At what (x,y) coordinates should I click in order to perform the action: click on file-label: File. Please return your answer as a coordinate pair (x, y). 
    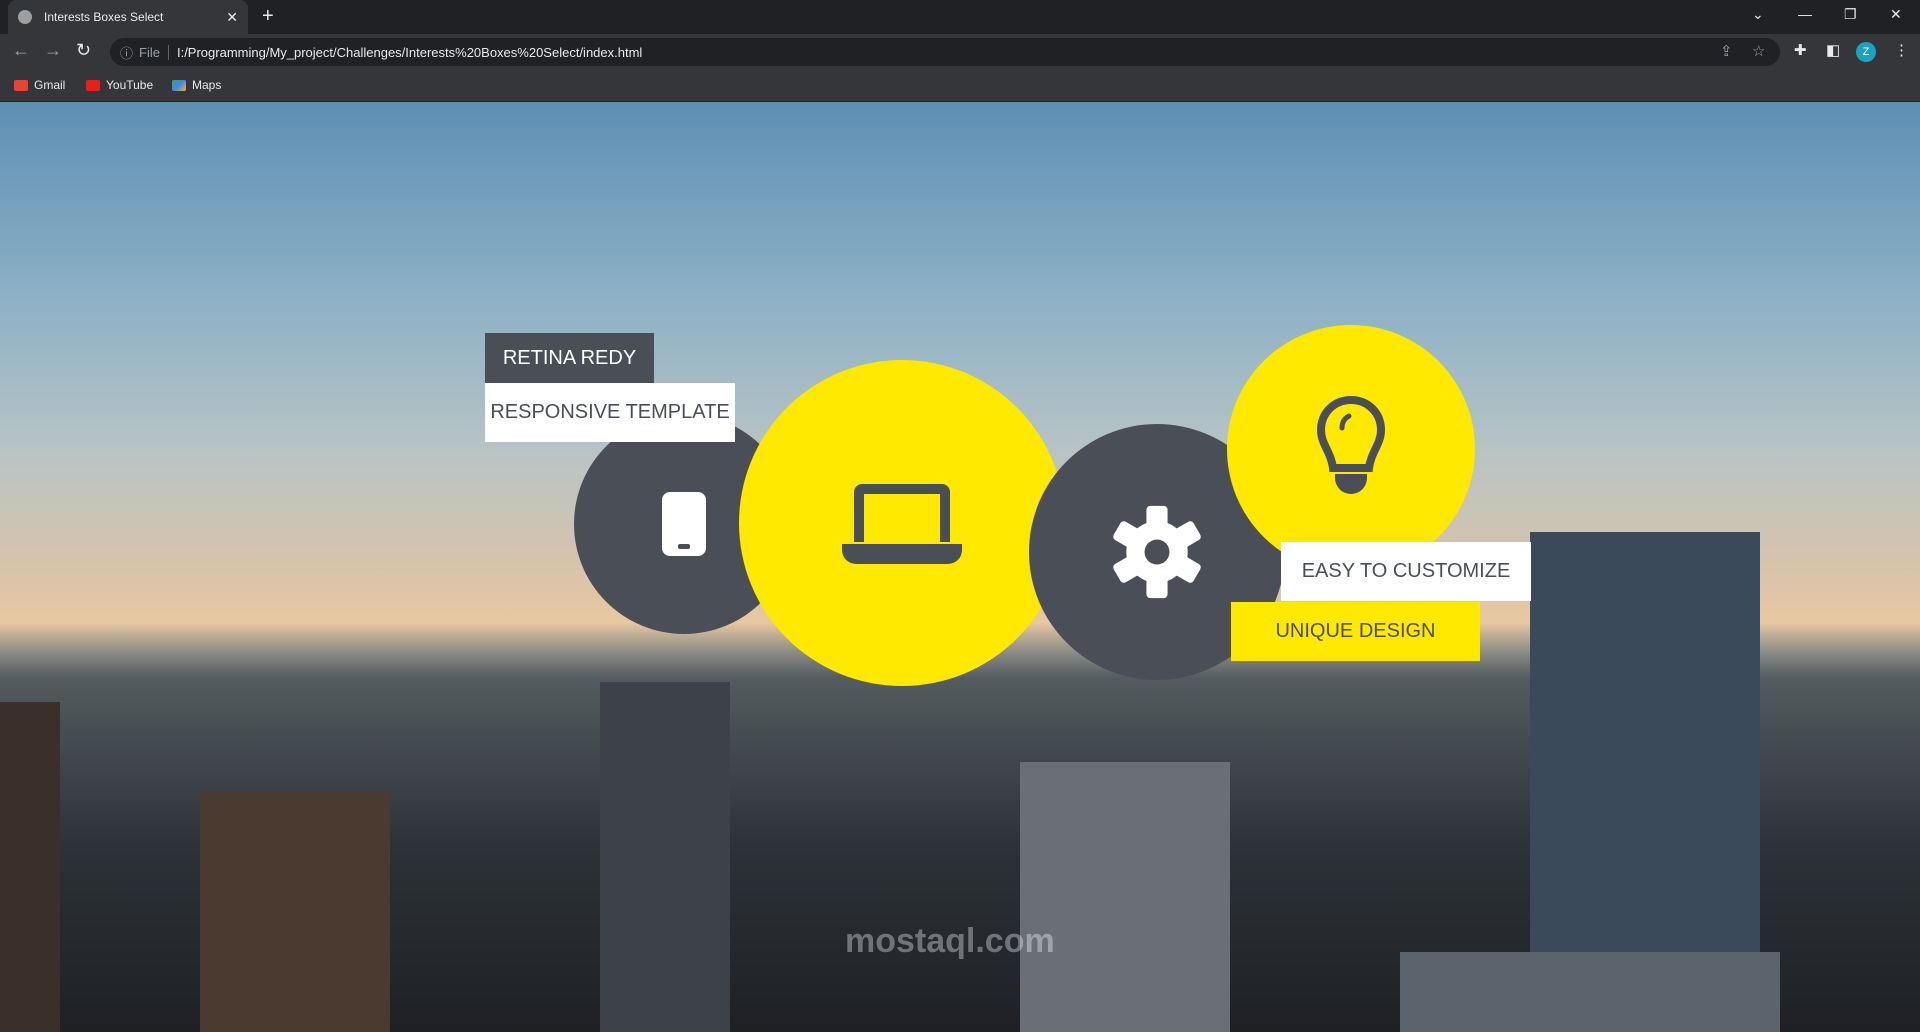
    Looking at the image, I should click on (154, 52).